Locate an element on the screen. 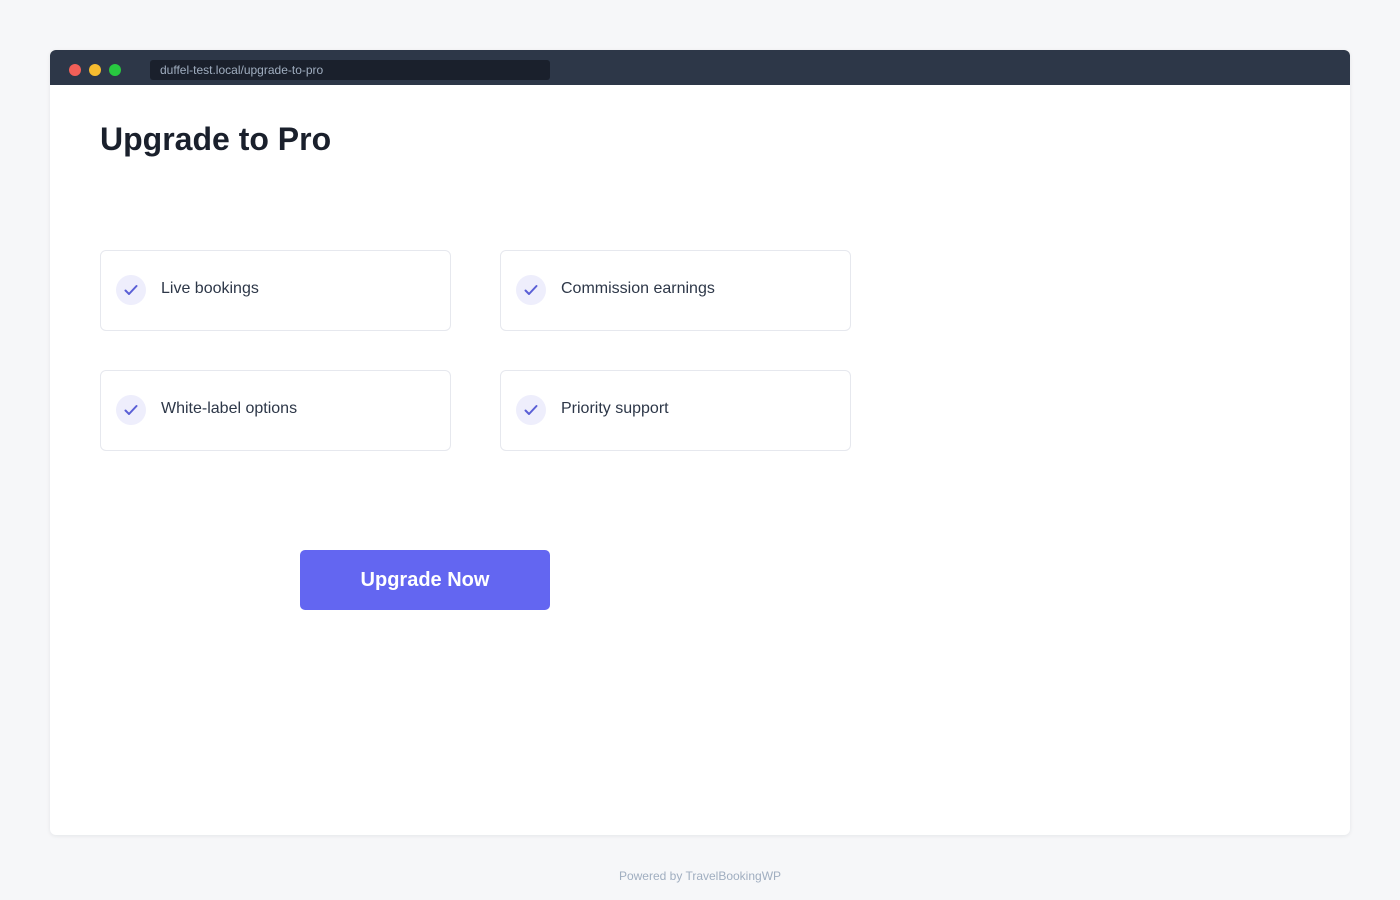  footer-powered-by: Powered by TravelBookingWP is located at coordinates (700, 876).